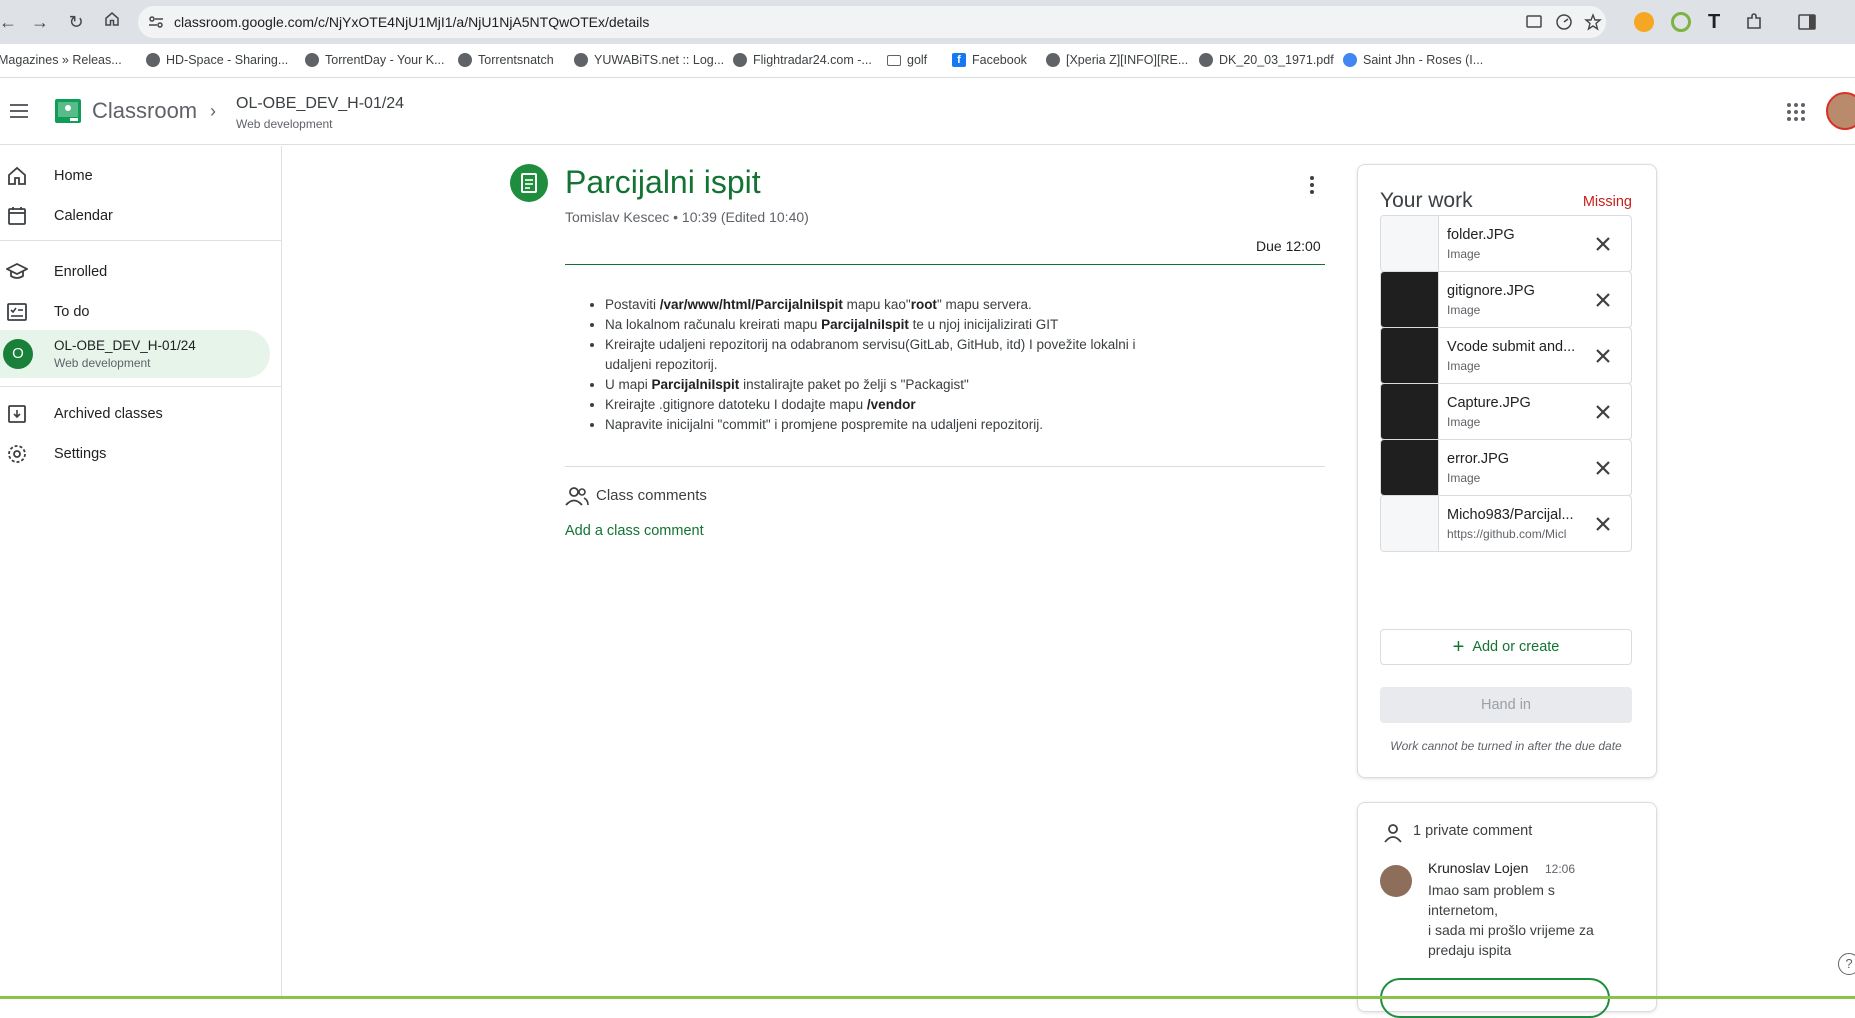 The width and height of the screenshot is (1855, 1018). Describe the element at coordinates (1506, 647) in the screenshot. I see `add-or-create-button: + Add or create` at that location.